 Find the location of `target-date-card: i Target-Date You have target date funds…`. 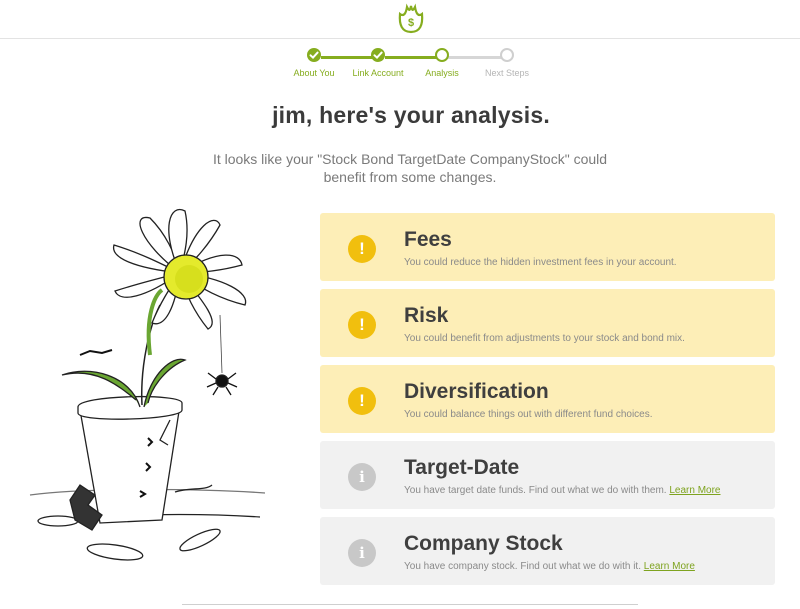

target-date-card: i Target-Date You have target date funds… is located at coordinates (547, 475).